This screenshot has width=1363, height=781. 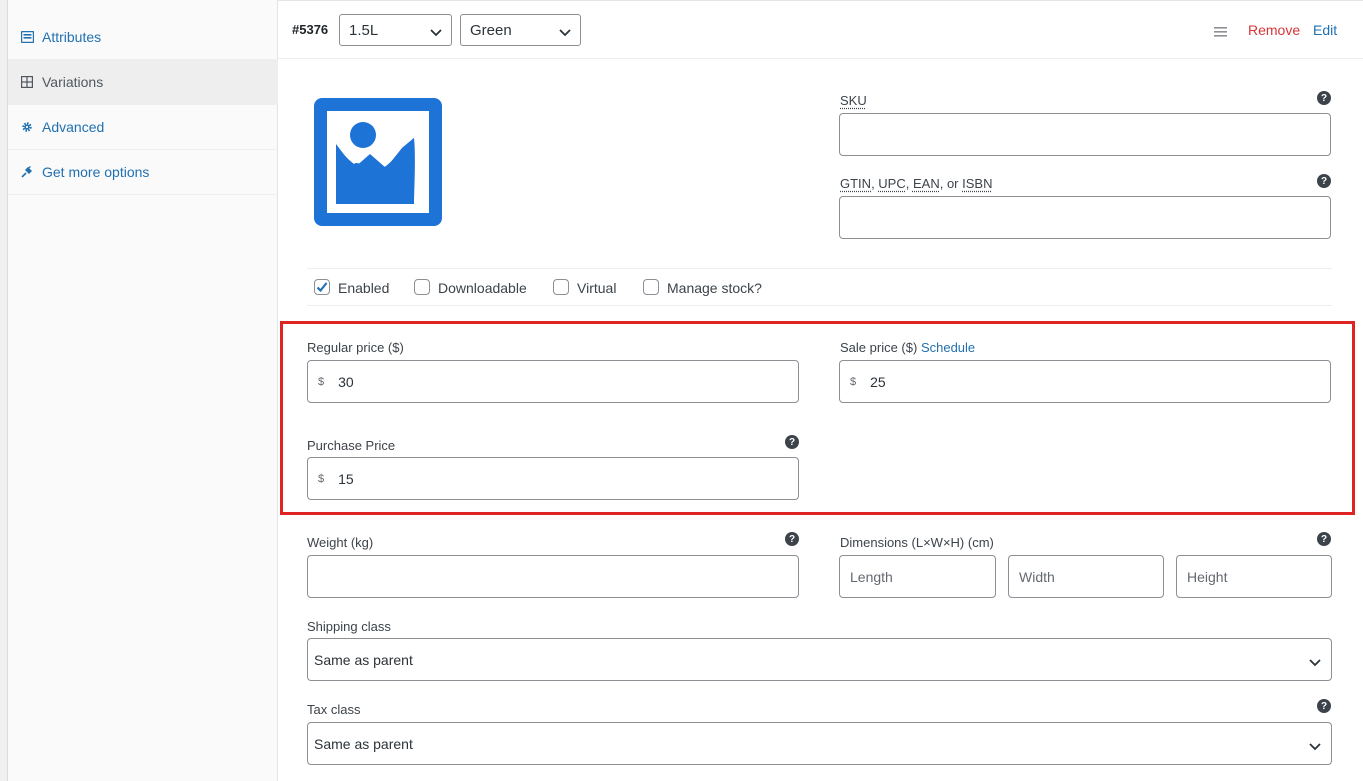 What do you see at coordinates (820, 29) in the screenshot?
I see `variation-header: #5376 1.5L Green Remove Edit` at bounding box center [820, 29].